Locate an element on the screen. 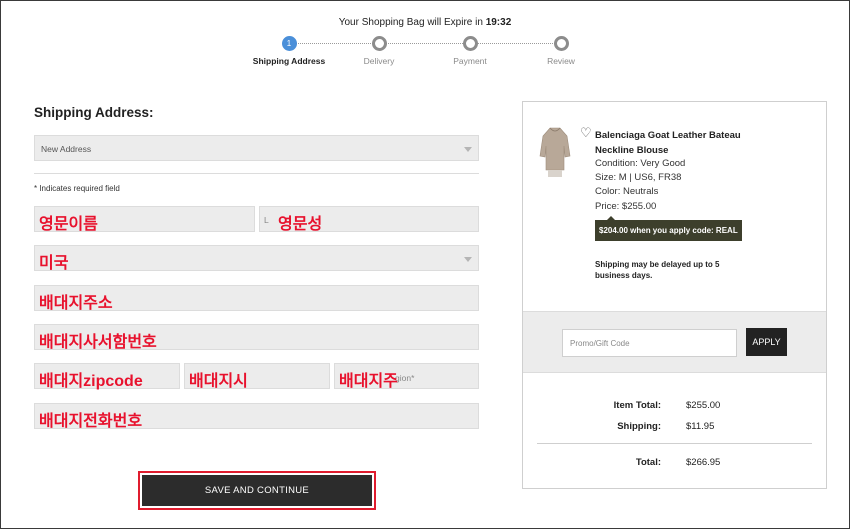 This screenshot has height=529, width=850. step-label: Delivery is located at coordinates (379, 61).